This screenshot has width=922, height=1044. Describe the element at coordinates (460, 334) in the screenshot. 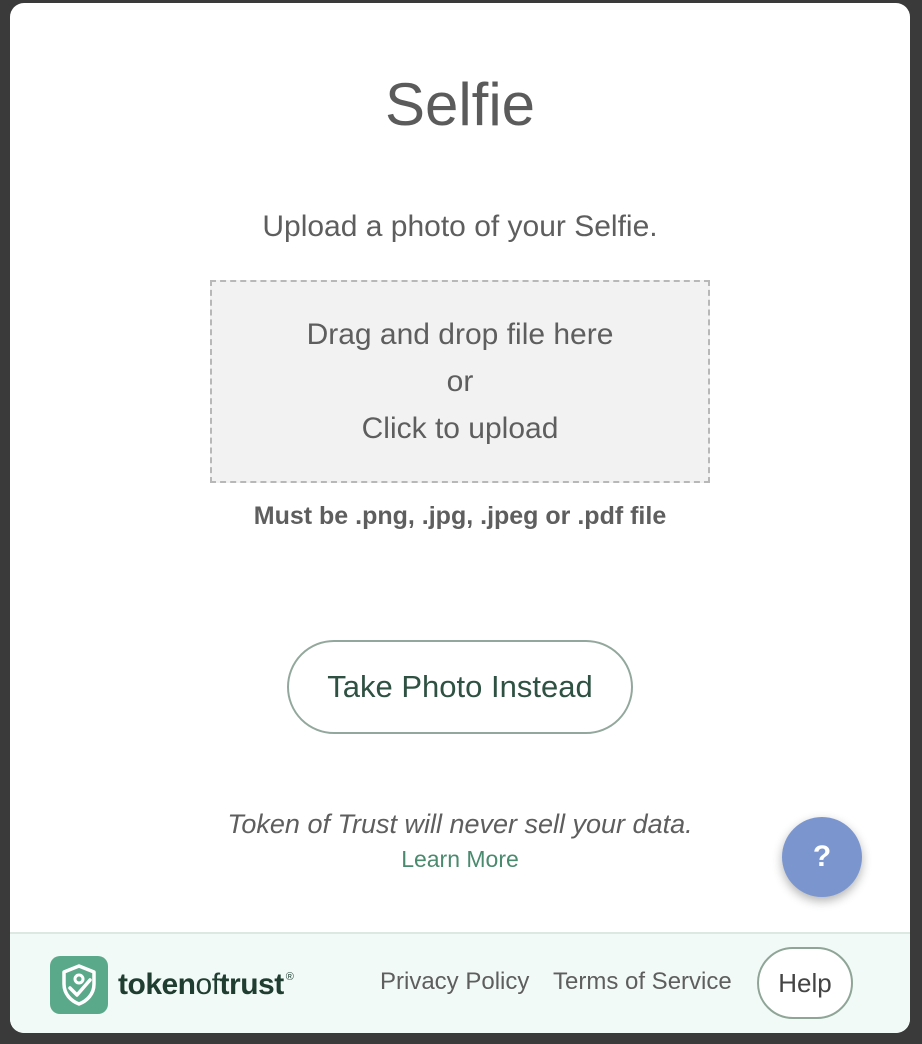

I see `dropzone-drag-text: Drag and drop file here` at that location.